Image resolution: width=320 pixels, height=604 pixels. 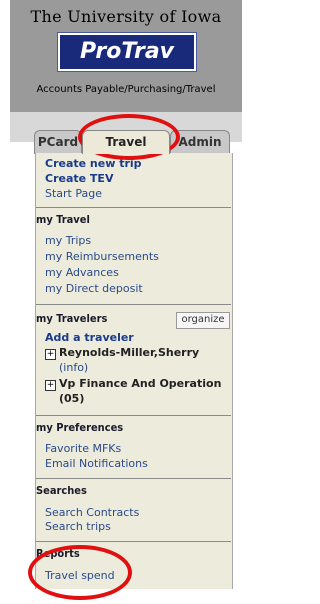 What do you see at coordinates (140, 383) in the screenshot?
I see `traveler-name: Vp Finance And Operation` at bounding box center [140, 383].